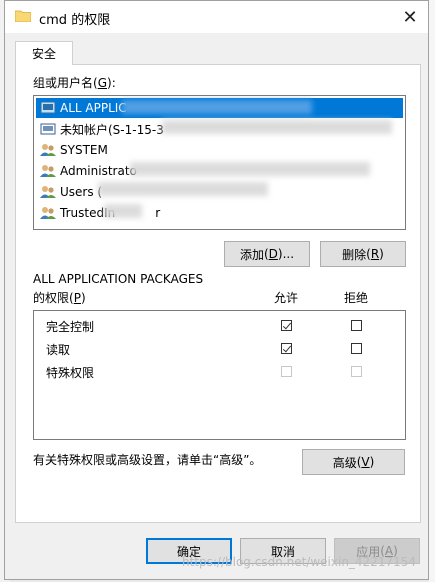 The height and width of the screenshot is (582, 435). Describe the element at coordinates (432, 291) in the screenshot. I see `background-window-edge-right` at that location.